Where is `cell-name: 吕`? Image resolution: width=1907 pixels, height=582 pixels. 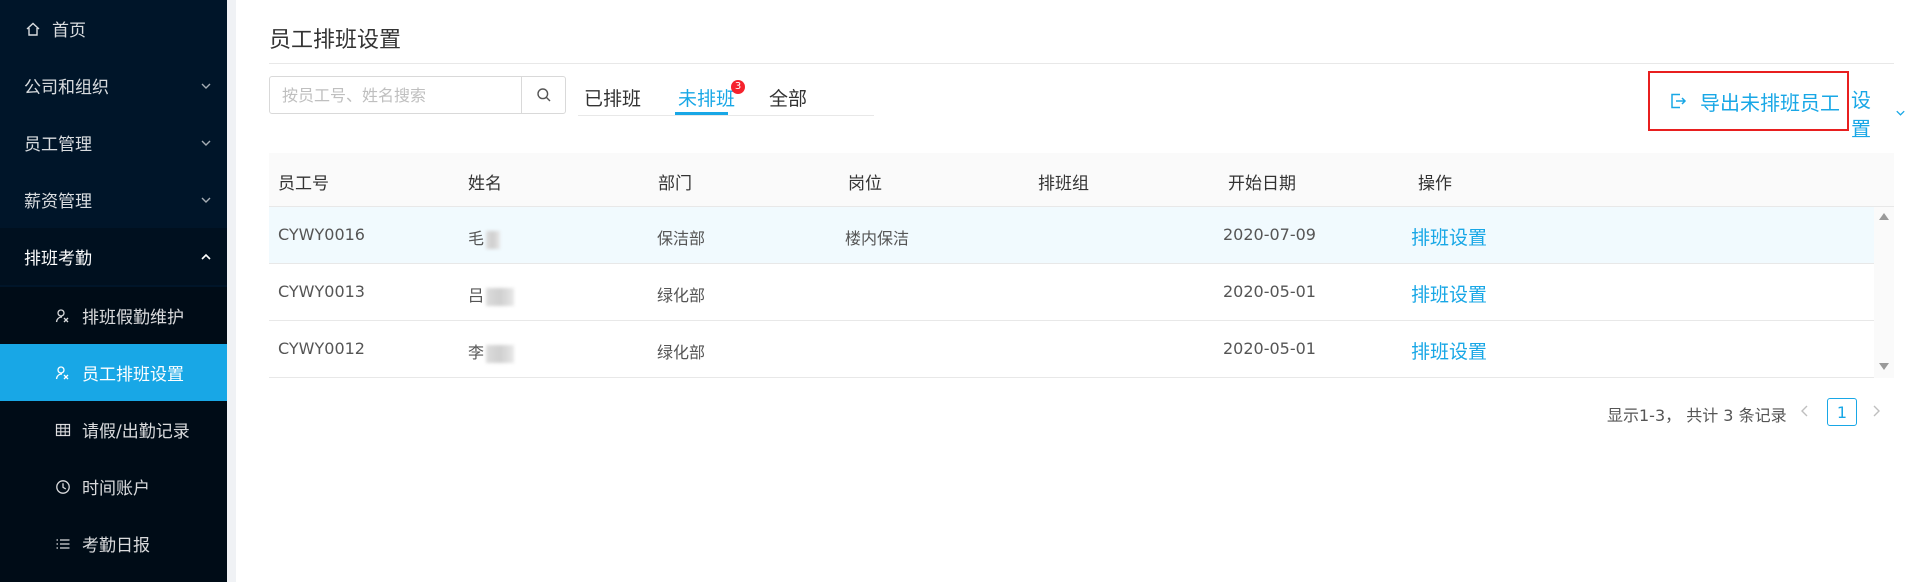 cell-name: 吕 is located at coordinates (491, 294).